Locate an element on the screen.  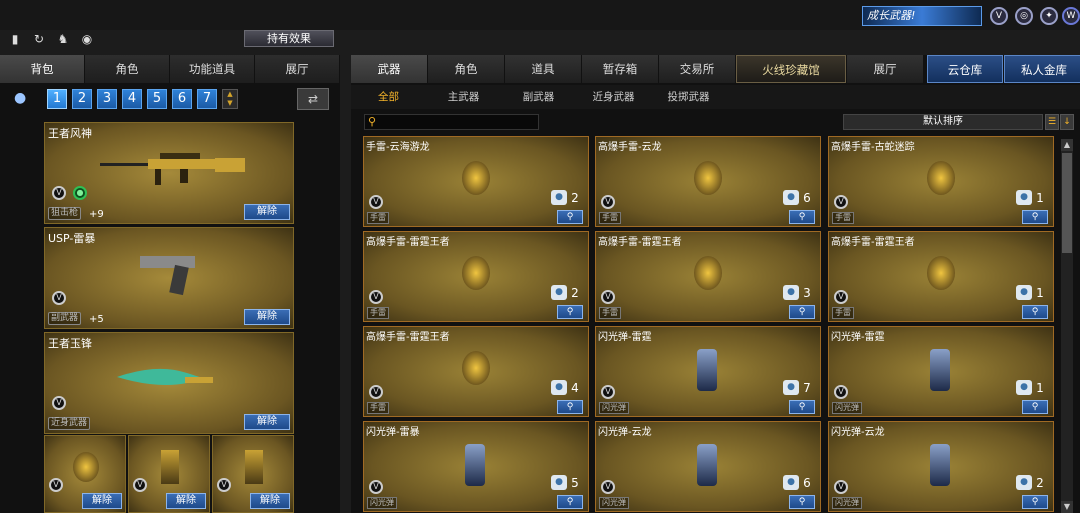
refresh-icon: ↻ is located at coordinates (39, 39).